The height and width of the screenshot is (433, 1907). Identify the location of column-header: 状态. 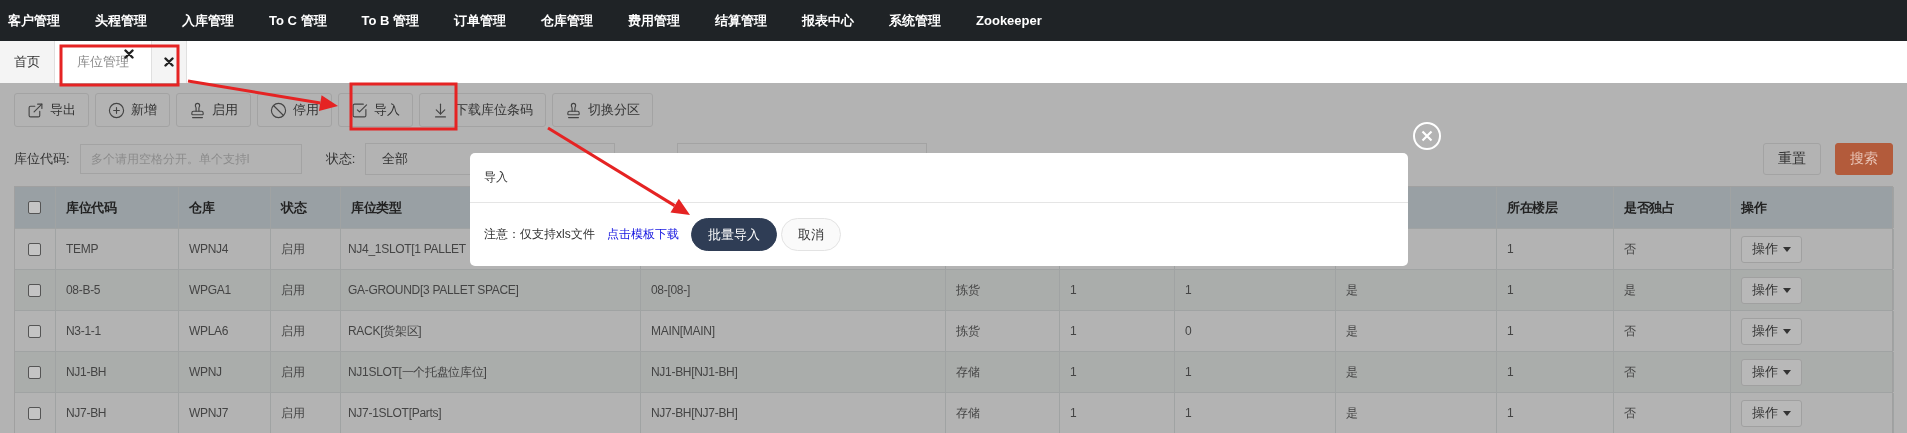
(294, 207).